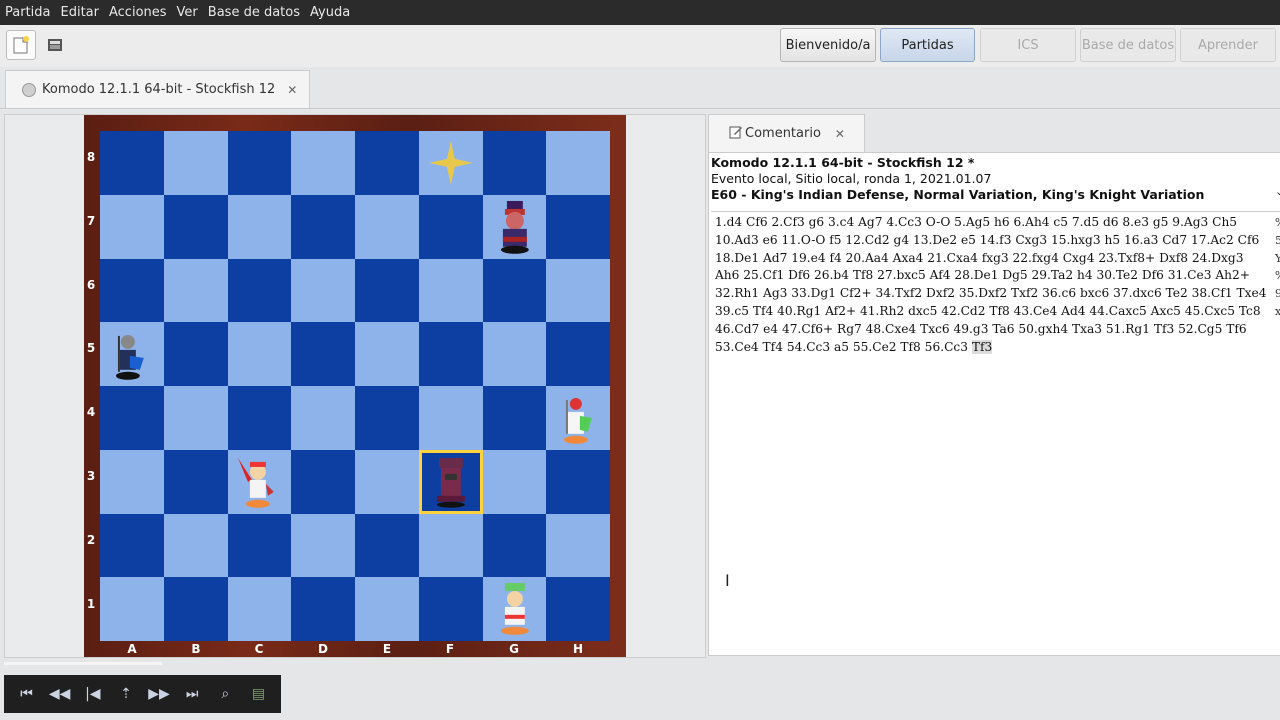  What do you see at coordinates (323, 418) in the screenshot?
I see `square-d4` at bounding box center [323, 418].